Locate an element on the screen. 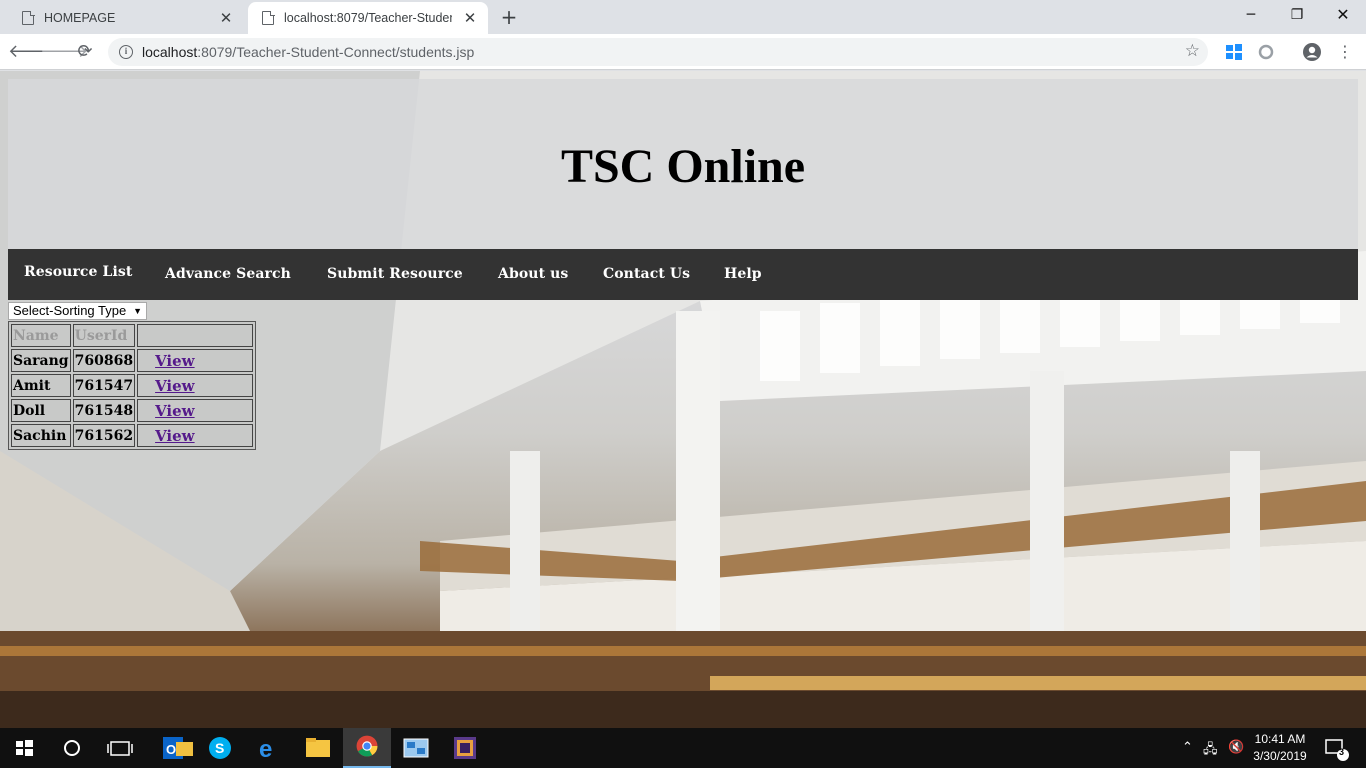 The image size is (1366, 768). nav-submit-resource: Submit Resource is located at coordinates (395, 274).